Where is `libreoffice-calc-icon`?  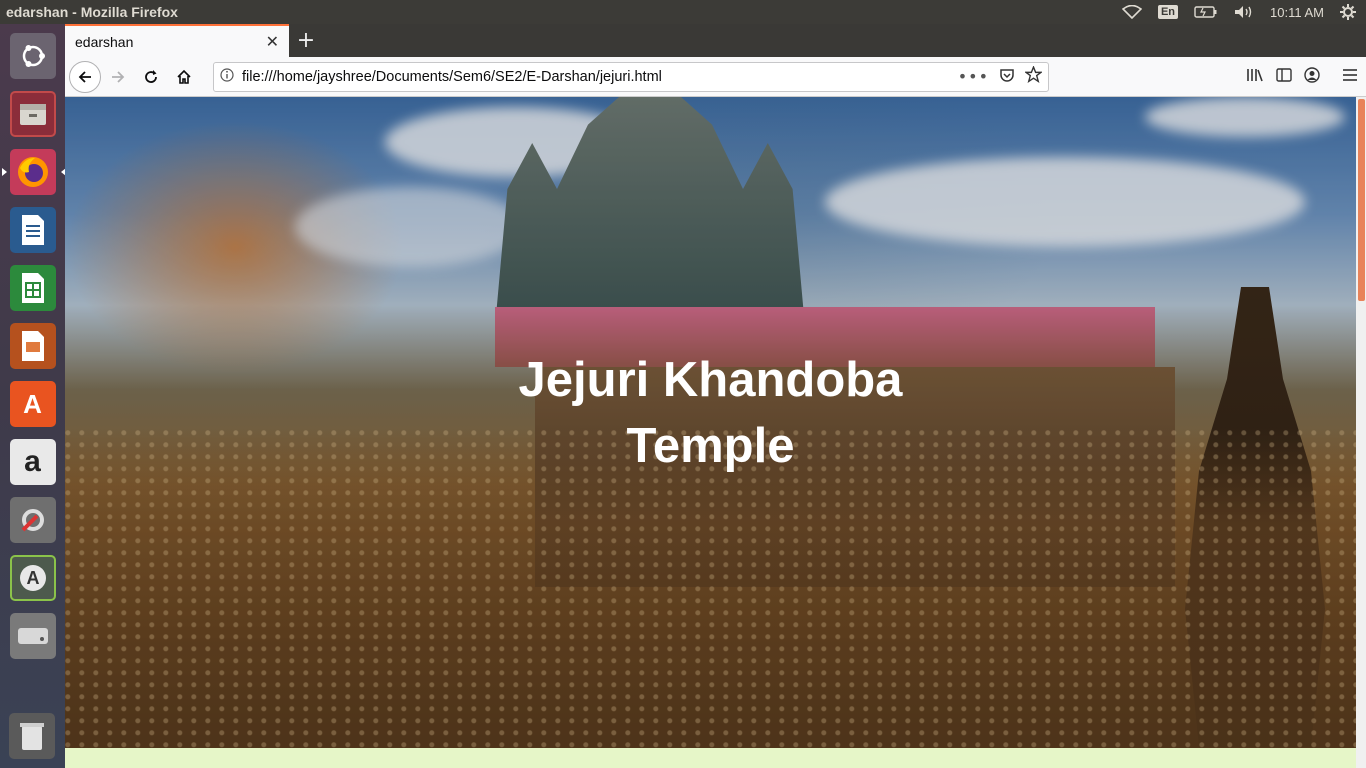 libreoffice-calc-icon is located at coordinates (33, 288).